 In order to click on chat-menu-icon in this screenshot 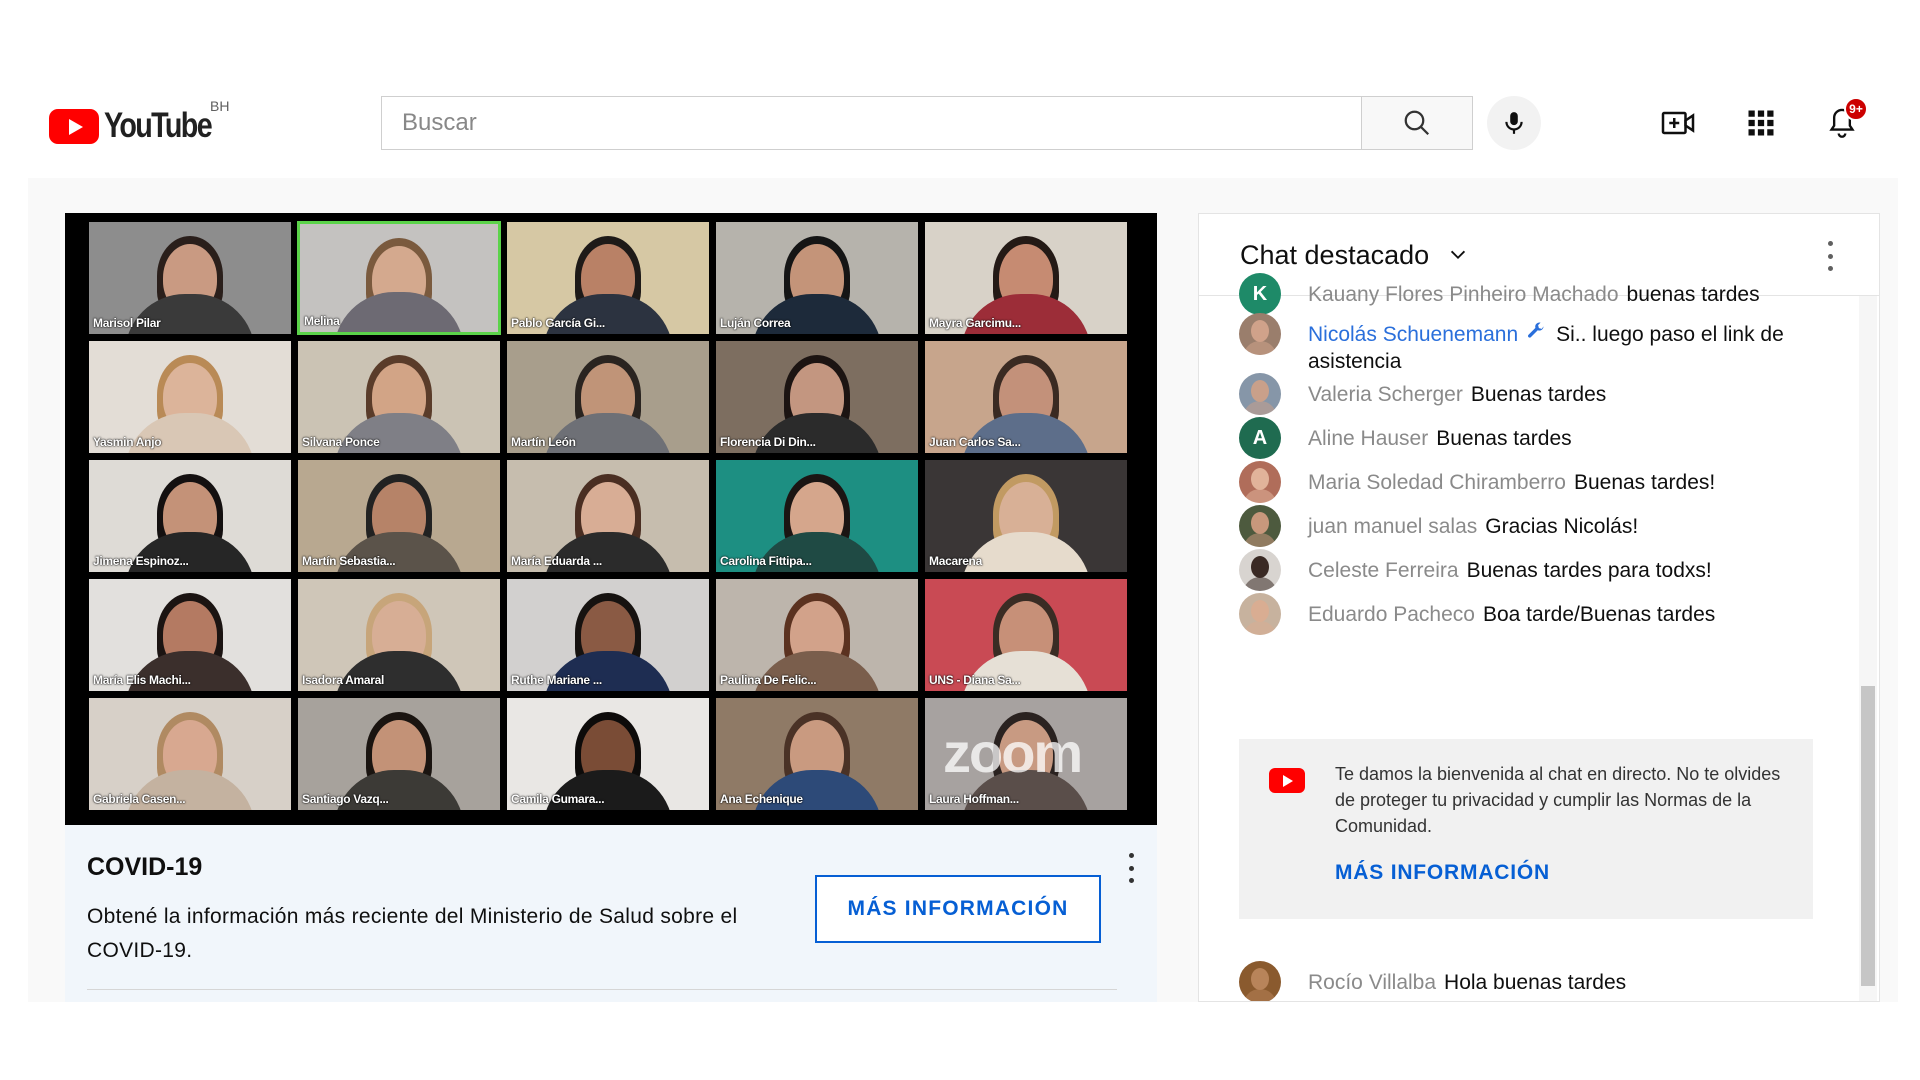, I will do `click(1830, 256)`.